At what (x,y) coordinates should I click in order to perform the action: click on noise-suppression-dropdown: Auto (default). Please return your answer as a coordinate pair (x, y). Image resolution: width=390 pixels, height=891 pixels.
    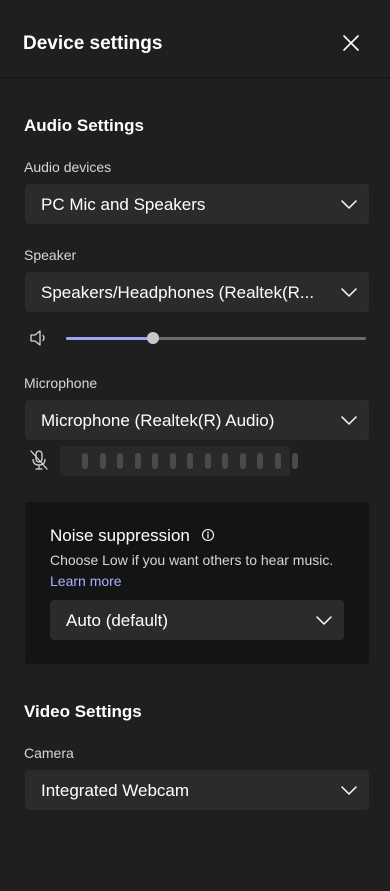
    Looking at the image, I should click on (197, 620).